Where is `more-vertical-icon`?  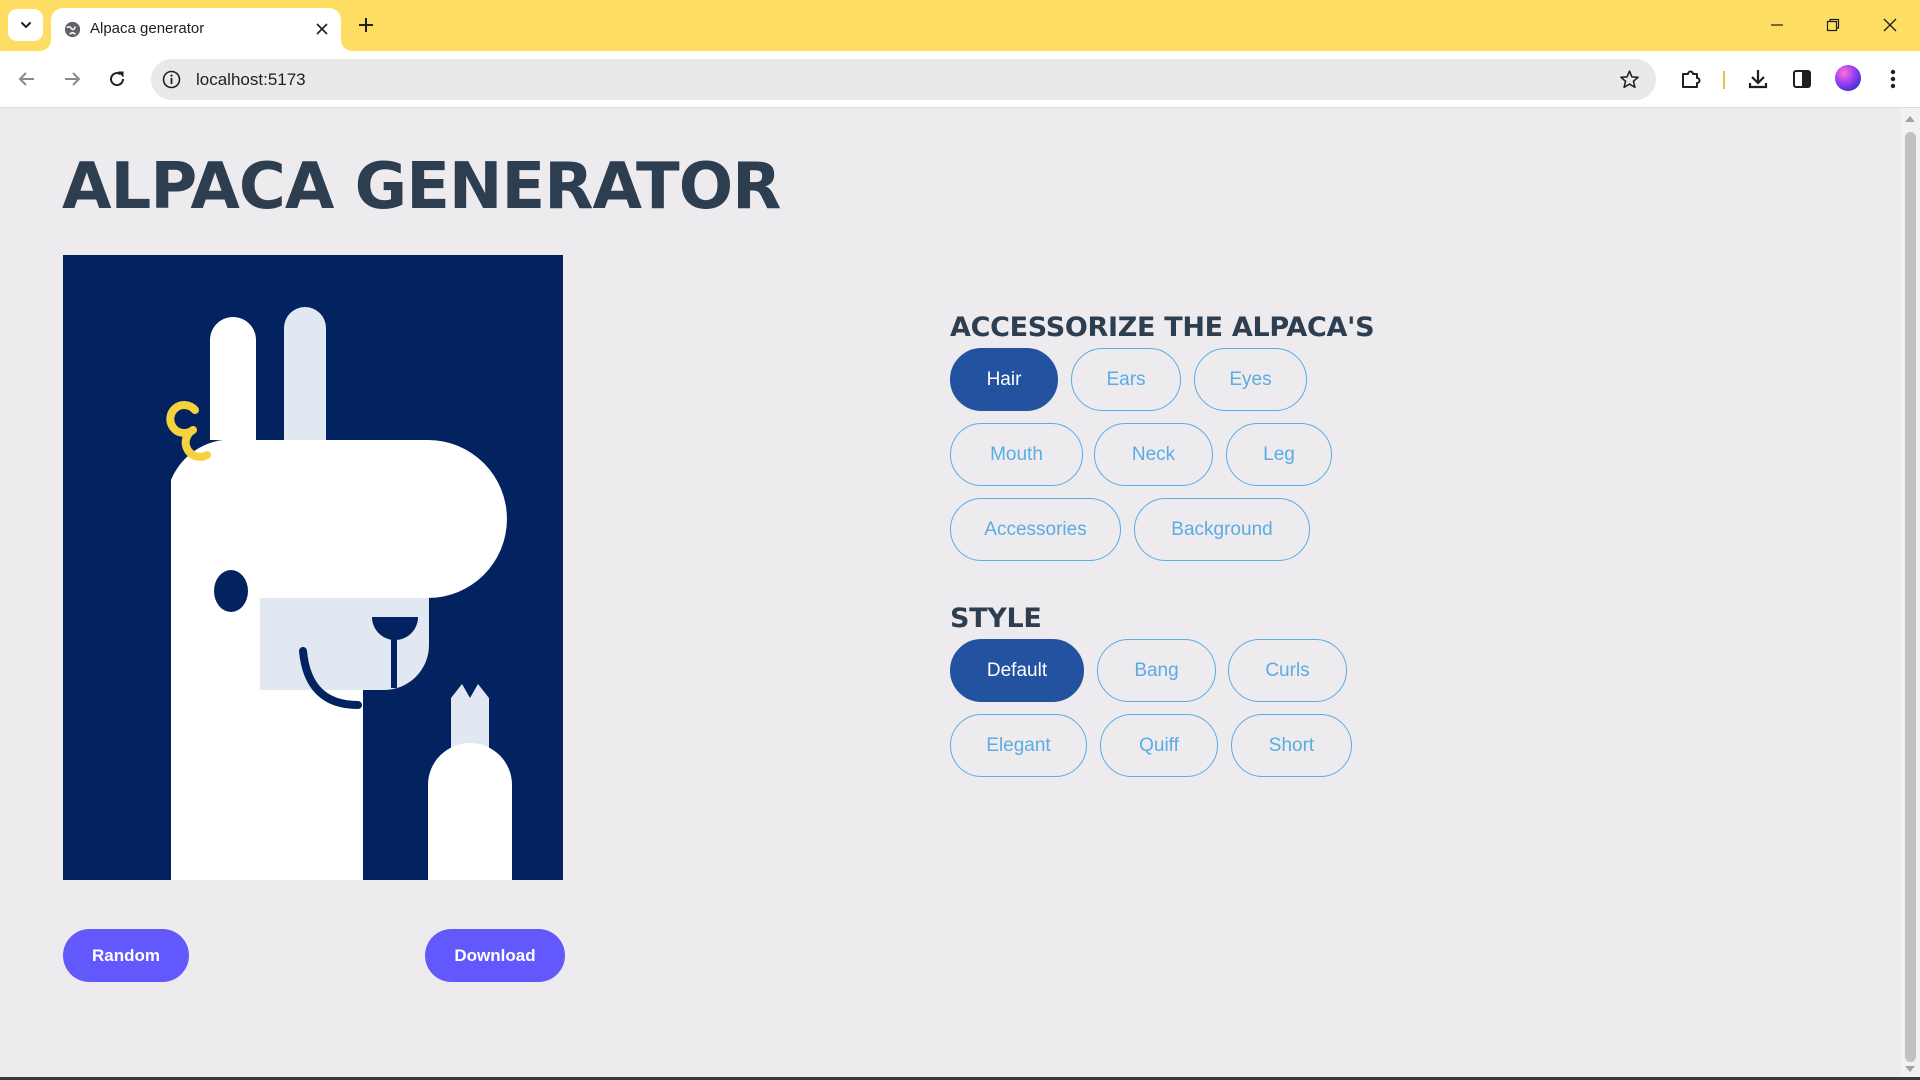
more-vertical-icon is located at coordinates (1893, 79).